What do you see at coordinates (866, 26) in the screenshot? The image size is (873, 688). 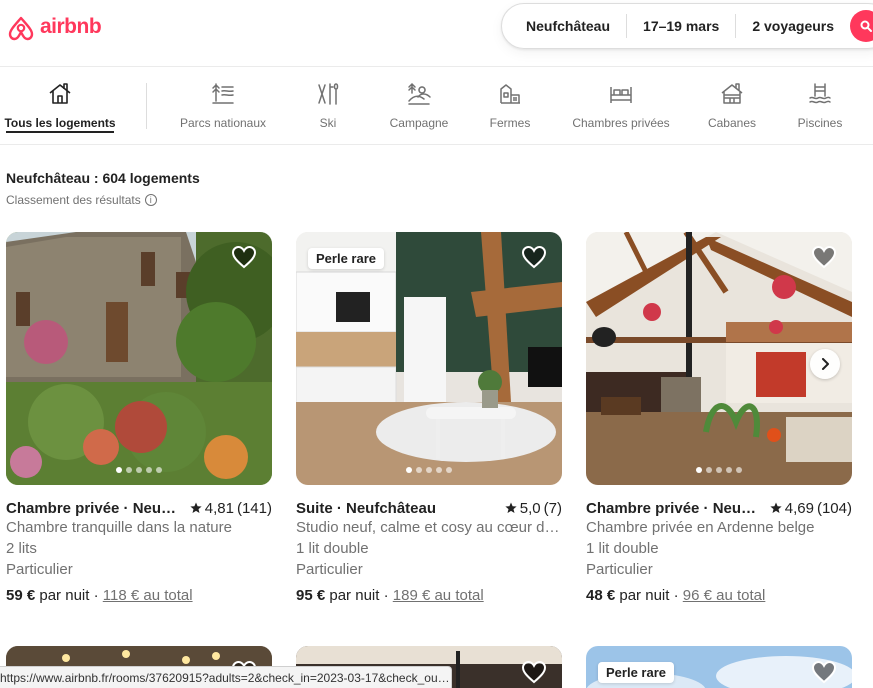 I see `search-icon` at bounding box center [866, 26].